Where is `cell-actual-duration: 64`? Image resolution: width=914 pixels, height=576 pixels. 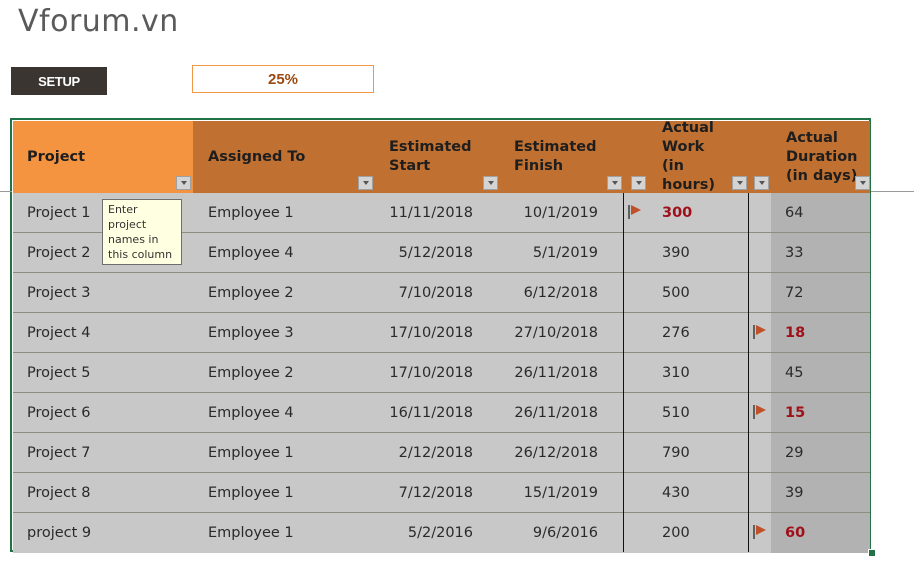 cell-actual-duration: 64 is located at coordinates (820, 212).